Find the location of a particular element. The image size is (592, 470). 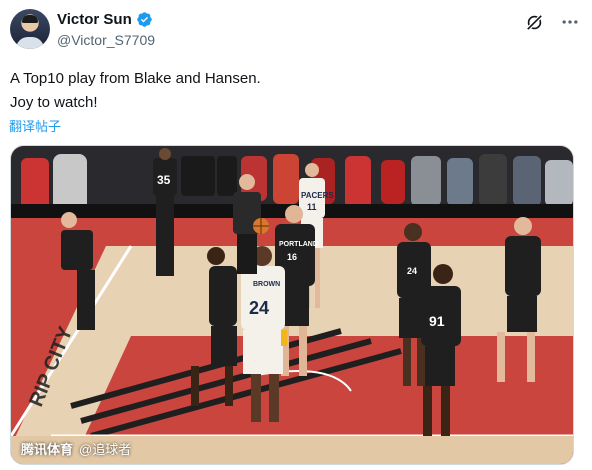

tweet-top-actions is located at coordinates (552, 22).